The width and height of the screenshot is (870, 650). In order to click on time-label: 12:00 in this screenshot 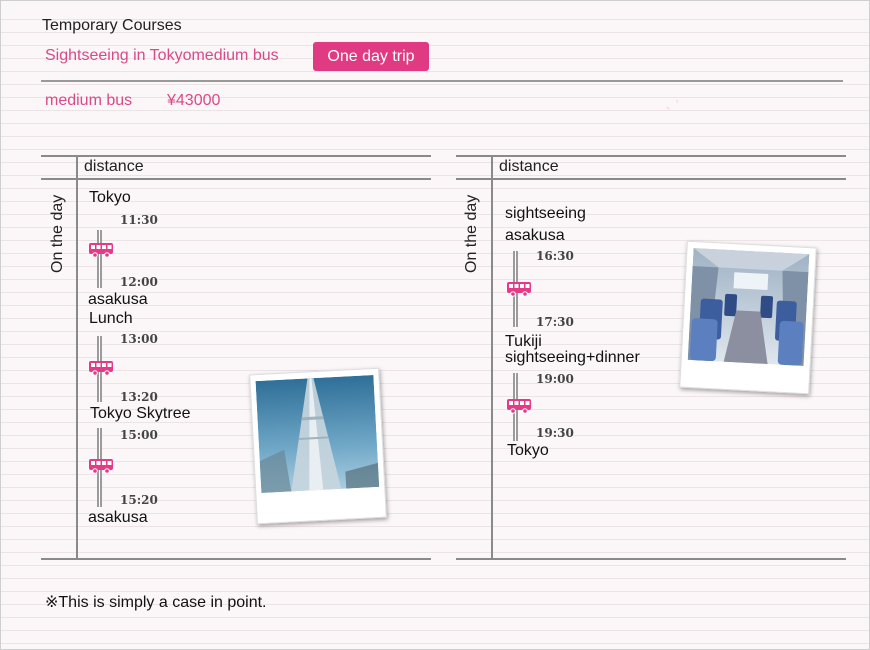, I will do `click(139, 282)`.